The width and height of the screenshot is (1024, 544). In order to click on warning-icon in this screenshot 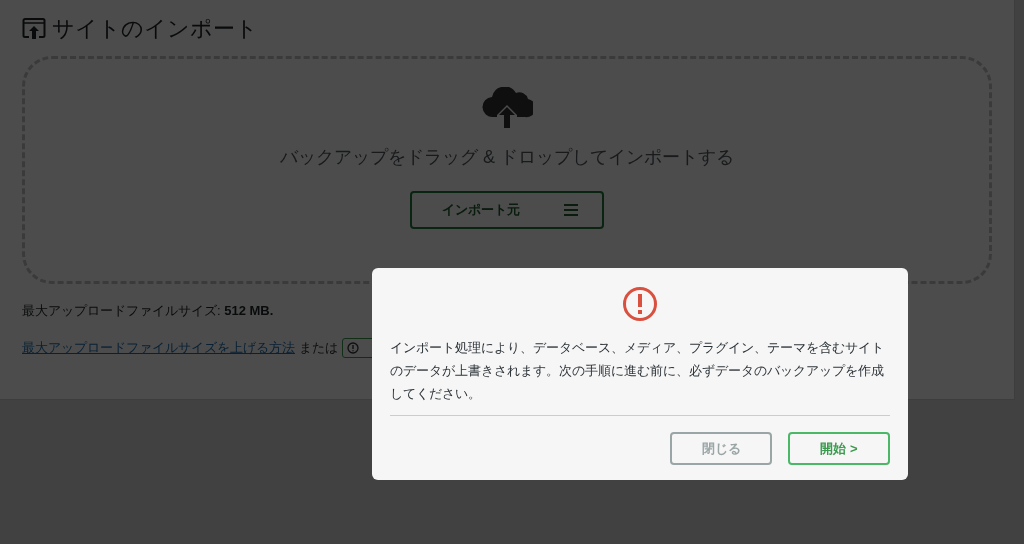, I will do `click(640, 304)`.